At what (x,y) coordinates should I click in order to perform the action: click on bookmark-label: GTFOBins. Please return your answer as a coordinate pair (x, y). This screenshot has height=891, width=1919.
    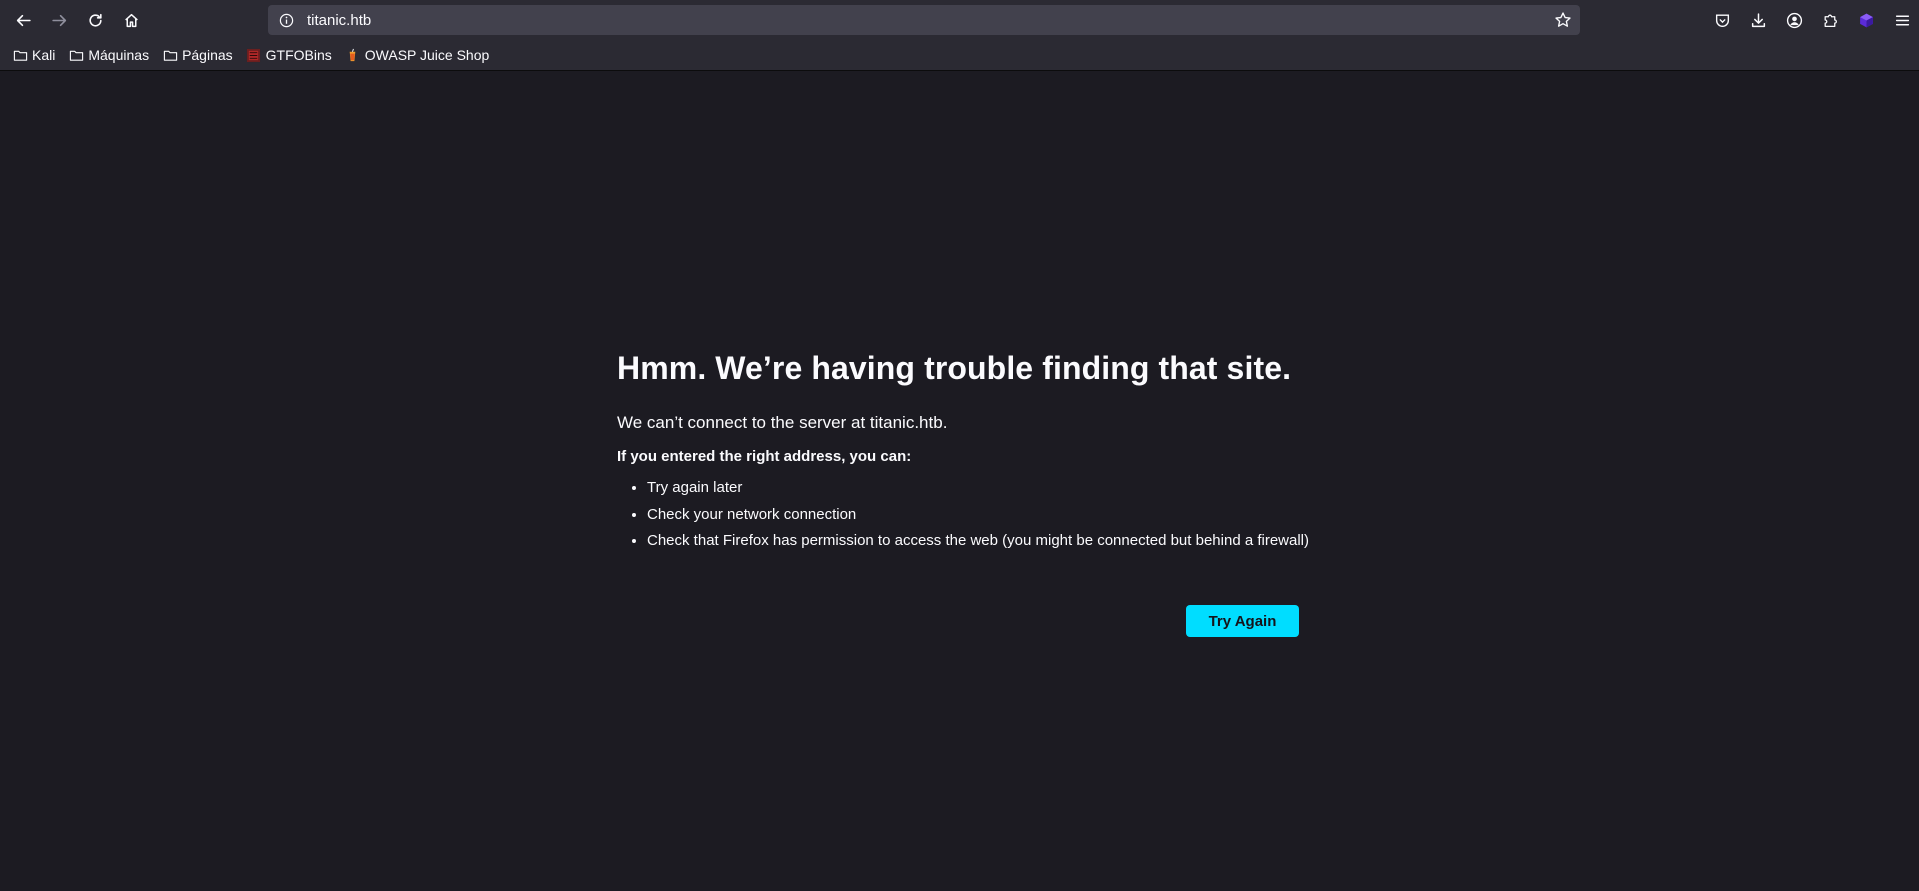
    Looking at the image, I should click on (298, 55).